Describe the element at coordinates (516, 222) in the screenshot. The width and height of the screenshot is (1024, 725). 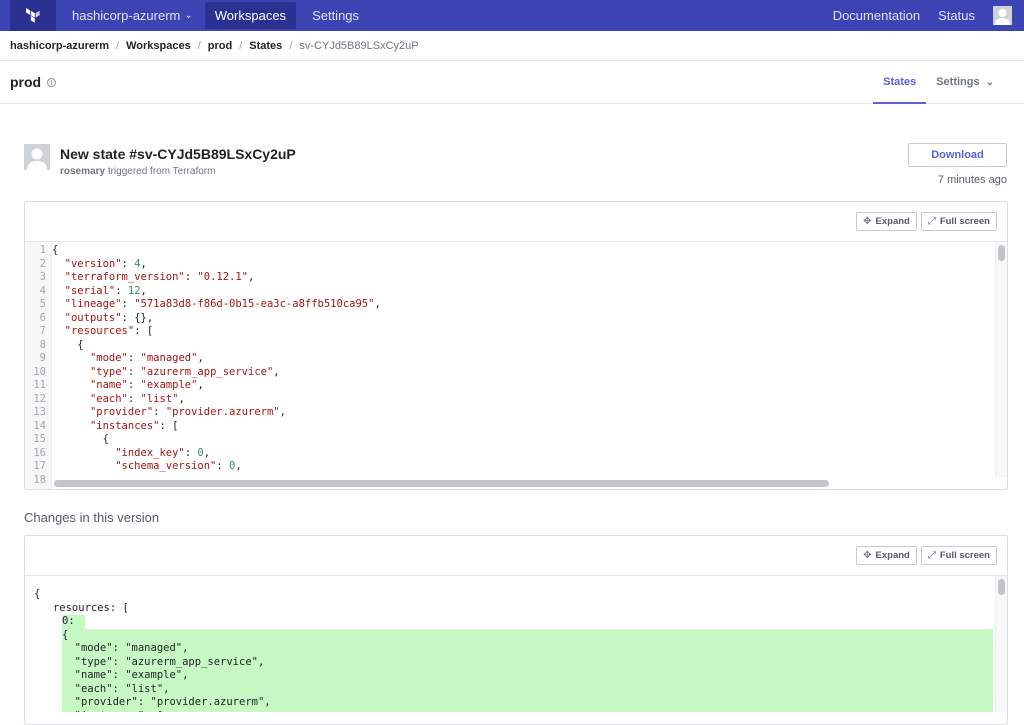
I see `state-file-toolbar: ✥ Expand ⤢ Full screen` at that location.